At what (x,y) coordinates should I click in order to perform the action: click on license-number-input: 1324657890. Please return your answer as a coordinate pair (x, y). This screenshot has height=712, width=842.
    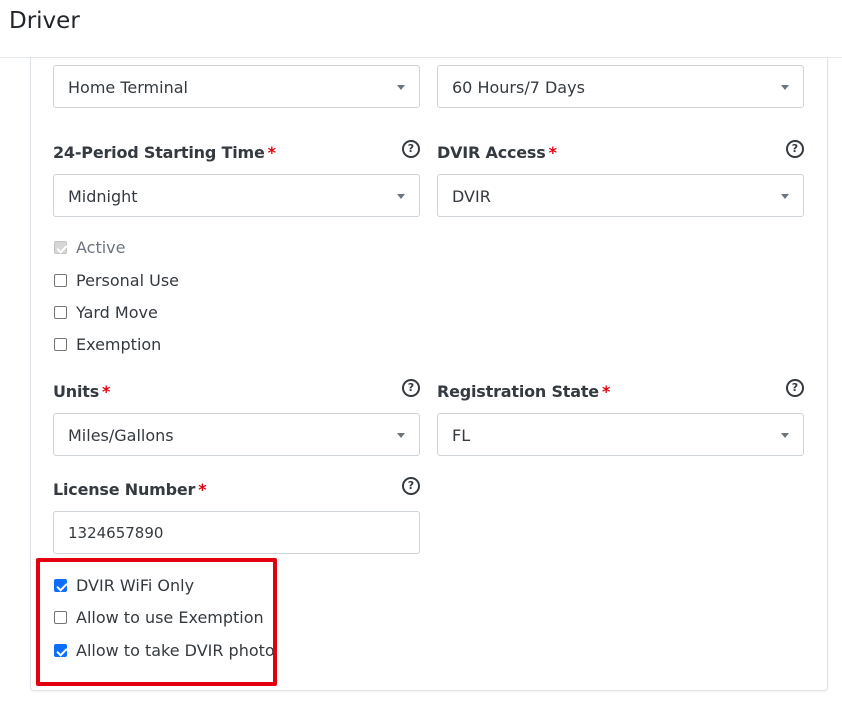
    Looking at the image, I should click on (236, 532).